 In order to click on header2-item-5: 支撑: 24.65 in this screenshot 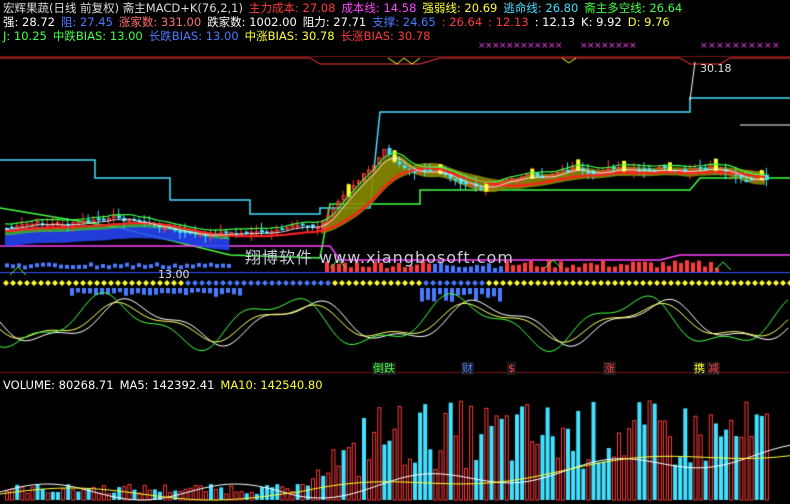, I will do `click(404, 22)`.